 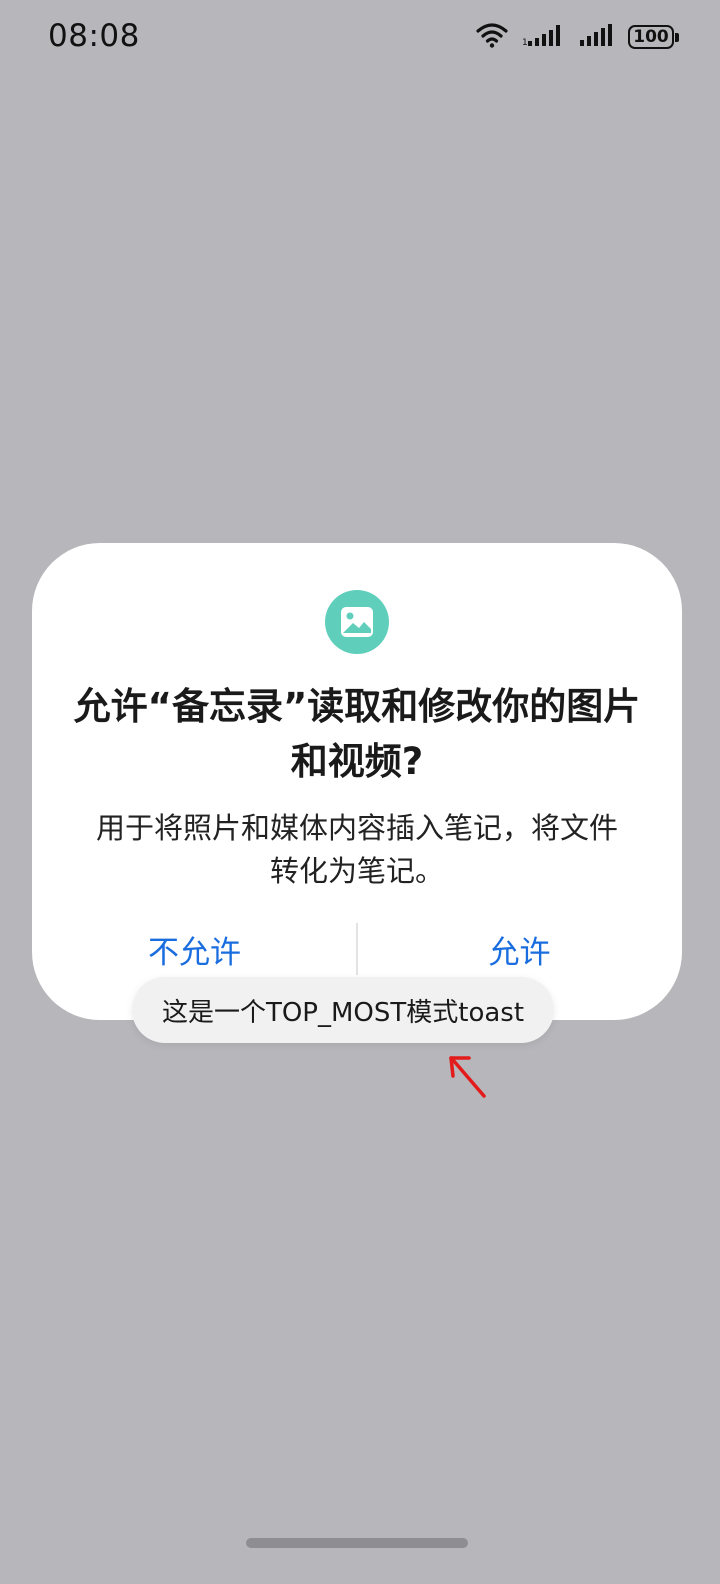 I want to click on image-icon, so click(x=357, y=622).